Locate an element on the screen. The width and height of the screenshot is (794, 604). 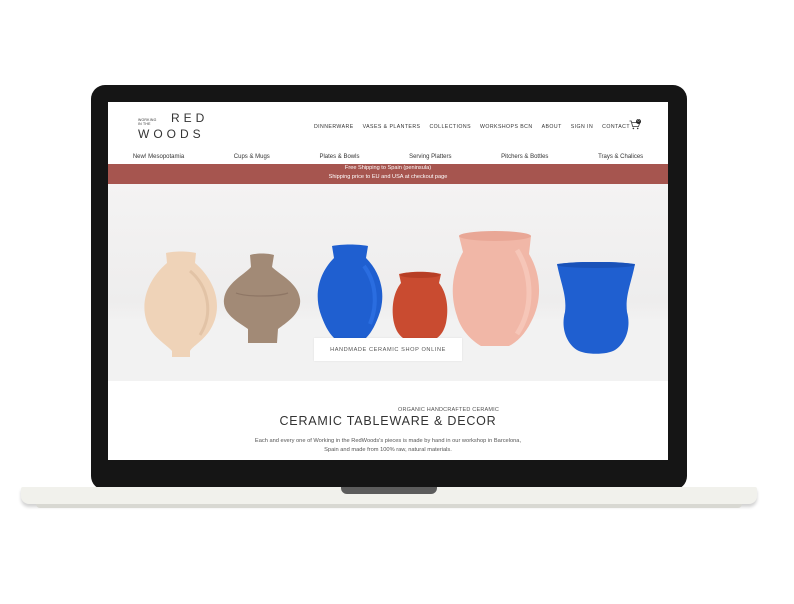
laptop-notch is located at coordinates (389, 490).